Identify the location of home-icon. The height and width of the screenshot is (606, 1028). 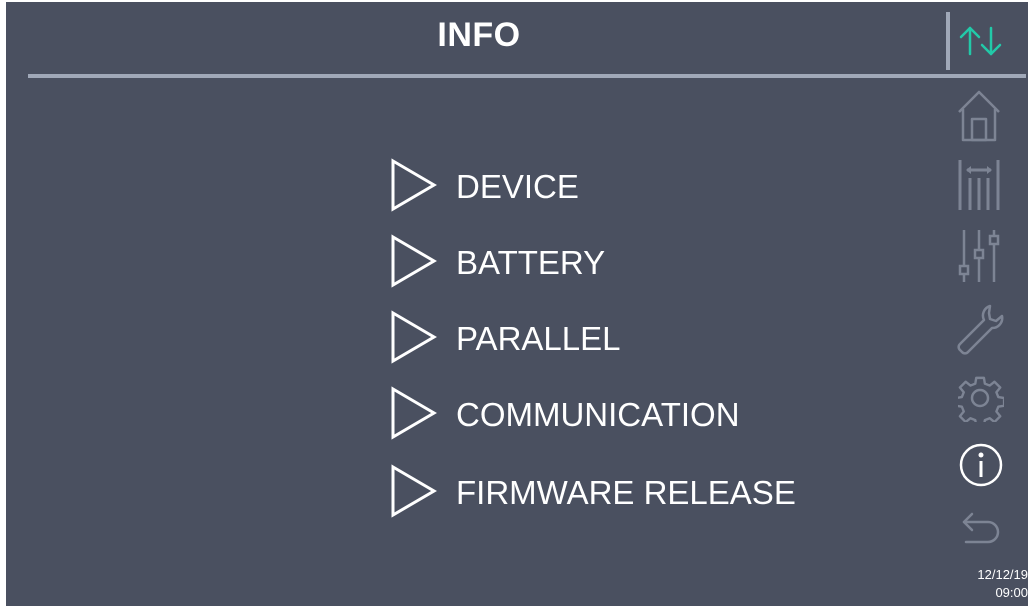
(979, 118).